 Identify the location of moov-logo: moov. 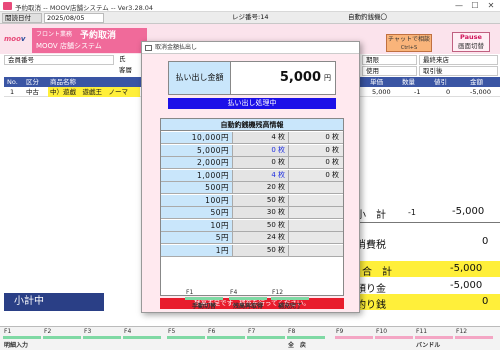
(15, 39).